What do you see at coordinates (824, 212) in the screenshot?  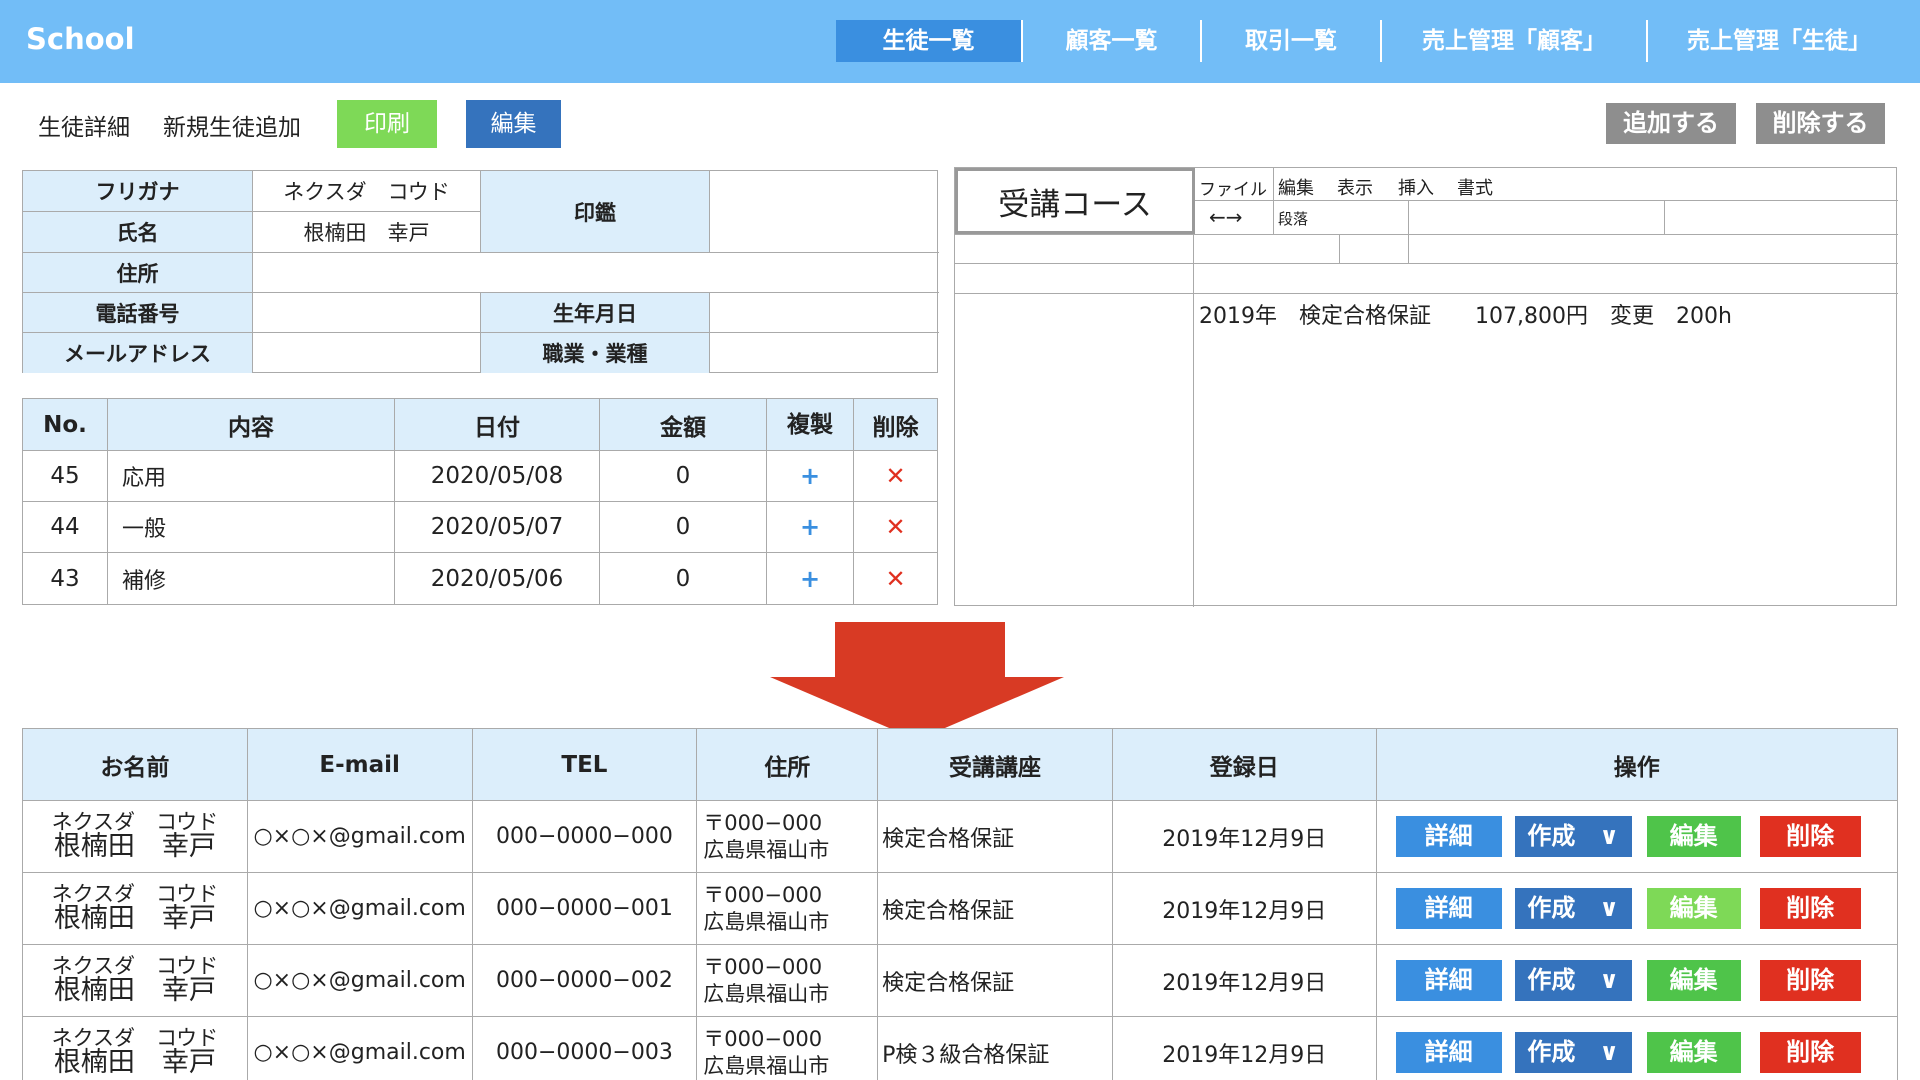 I see `seal-field` at bounding box center [824, 212].